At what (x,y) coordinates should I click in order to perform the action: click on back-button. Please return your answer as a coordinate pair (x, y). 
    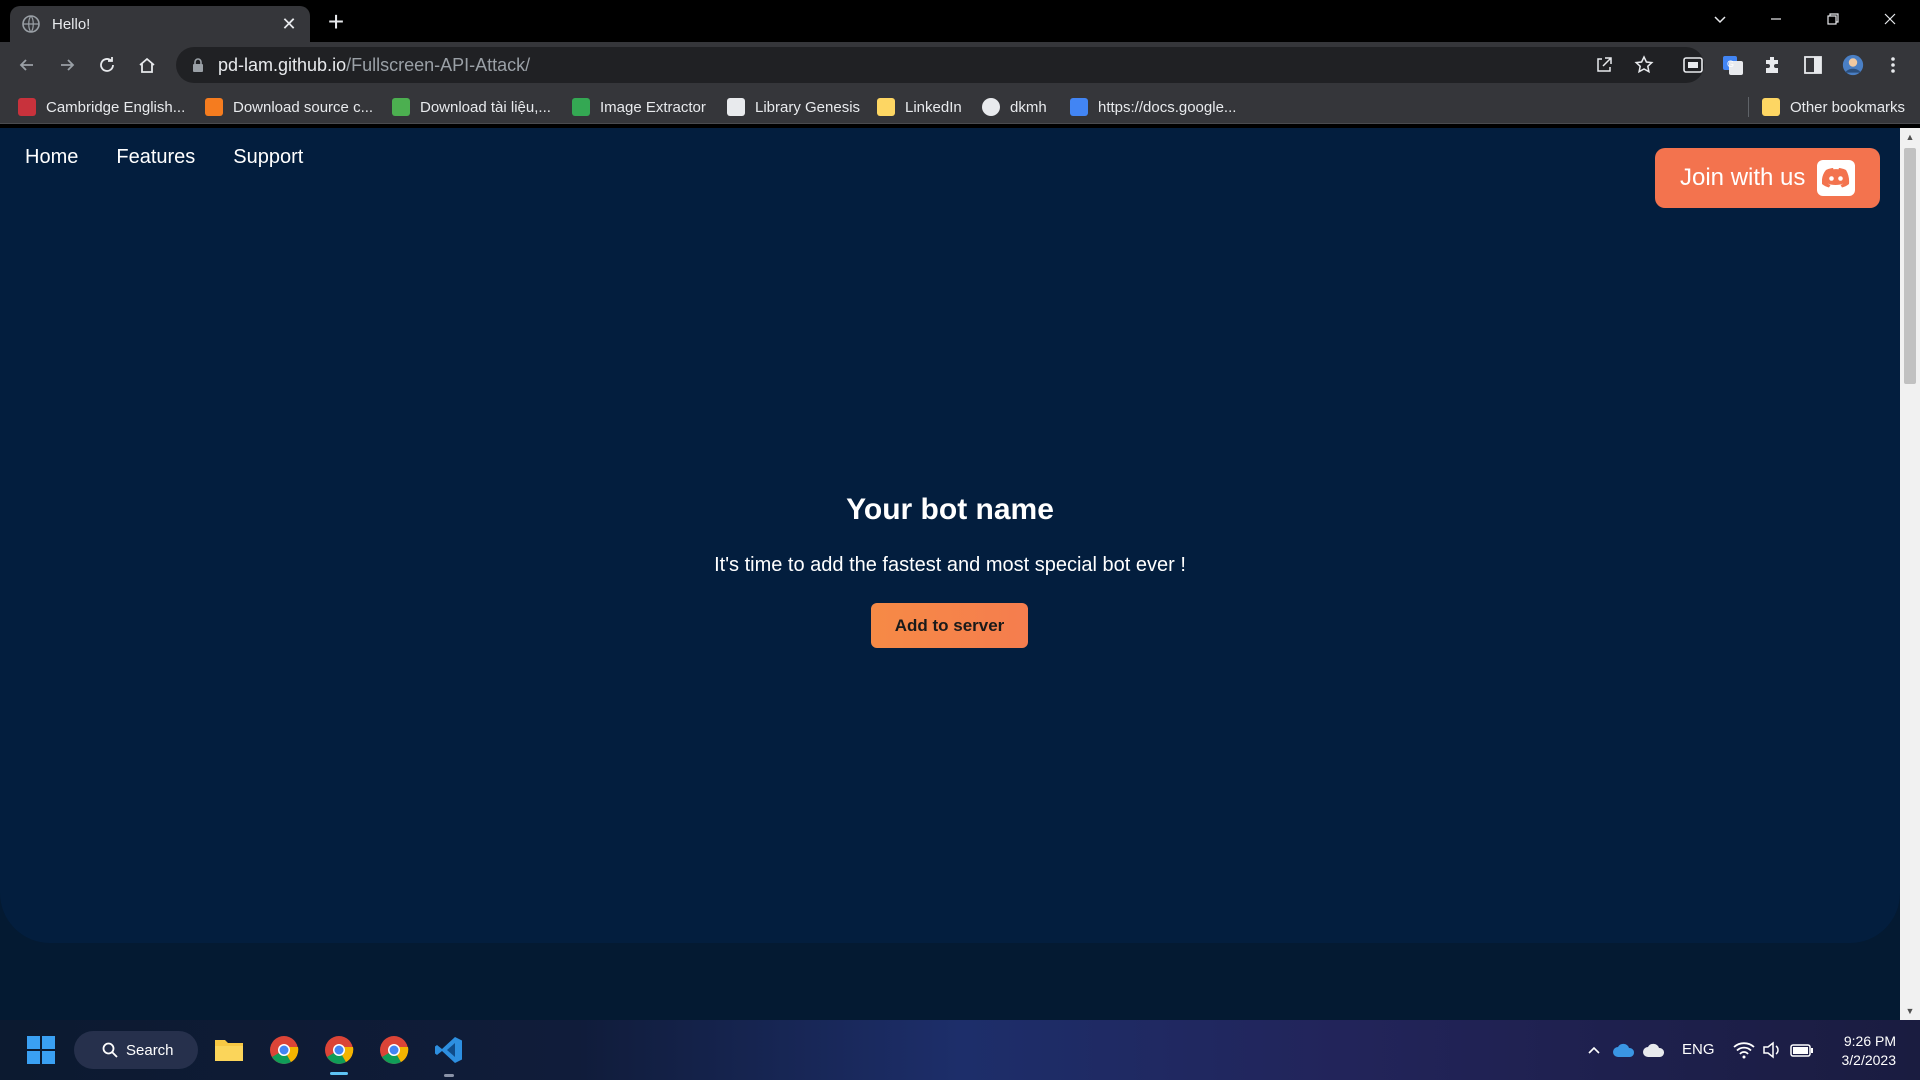
    Looking at the image, I should click on (27, 65).